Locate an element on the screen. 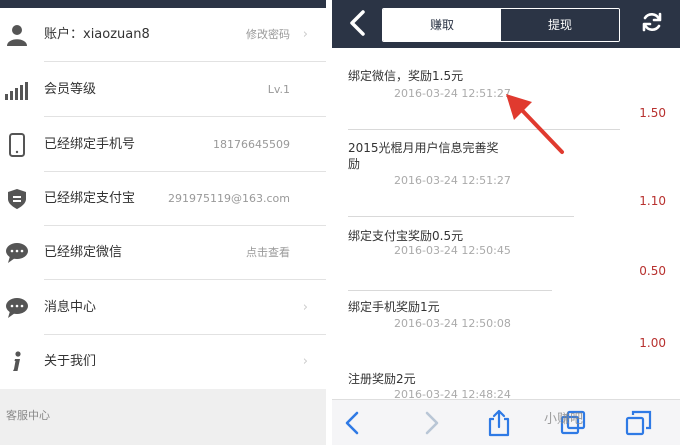 The image size is (680, 445). phone-label: 已经绑定手机号 is located at coordinates (90, 144).